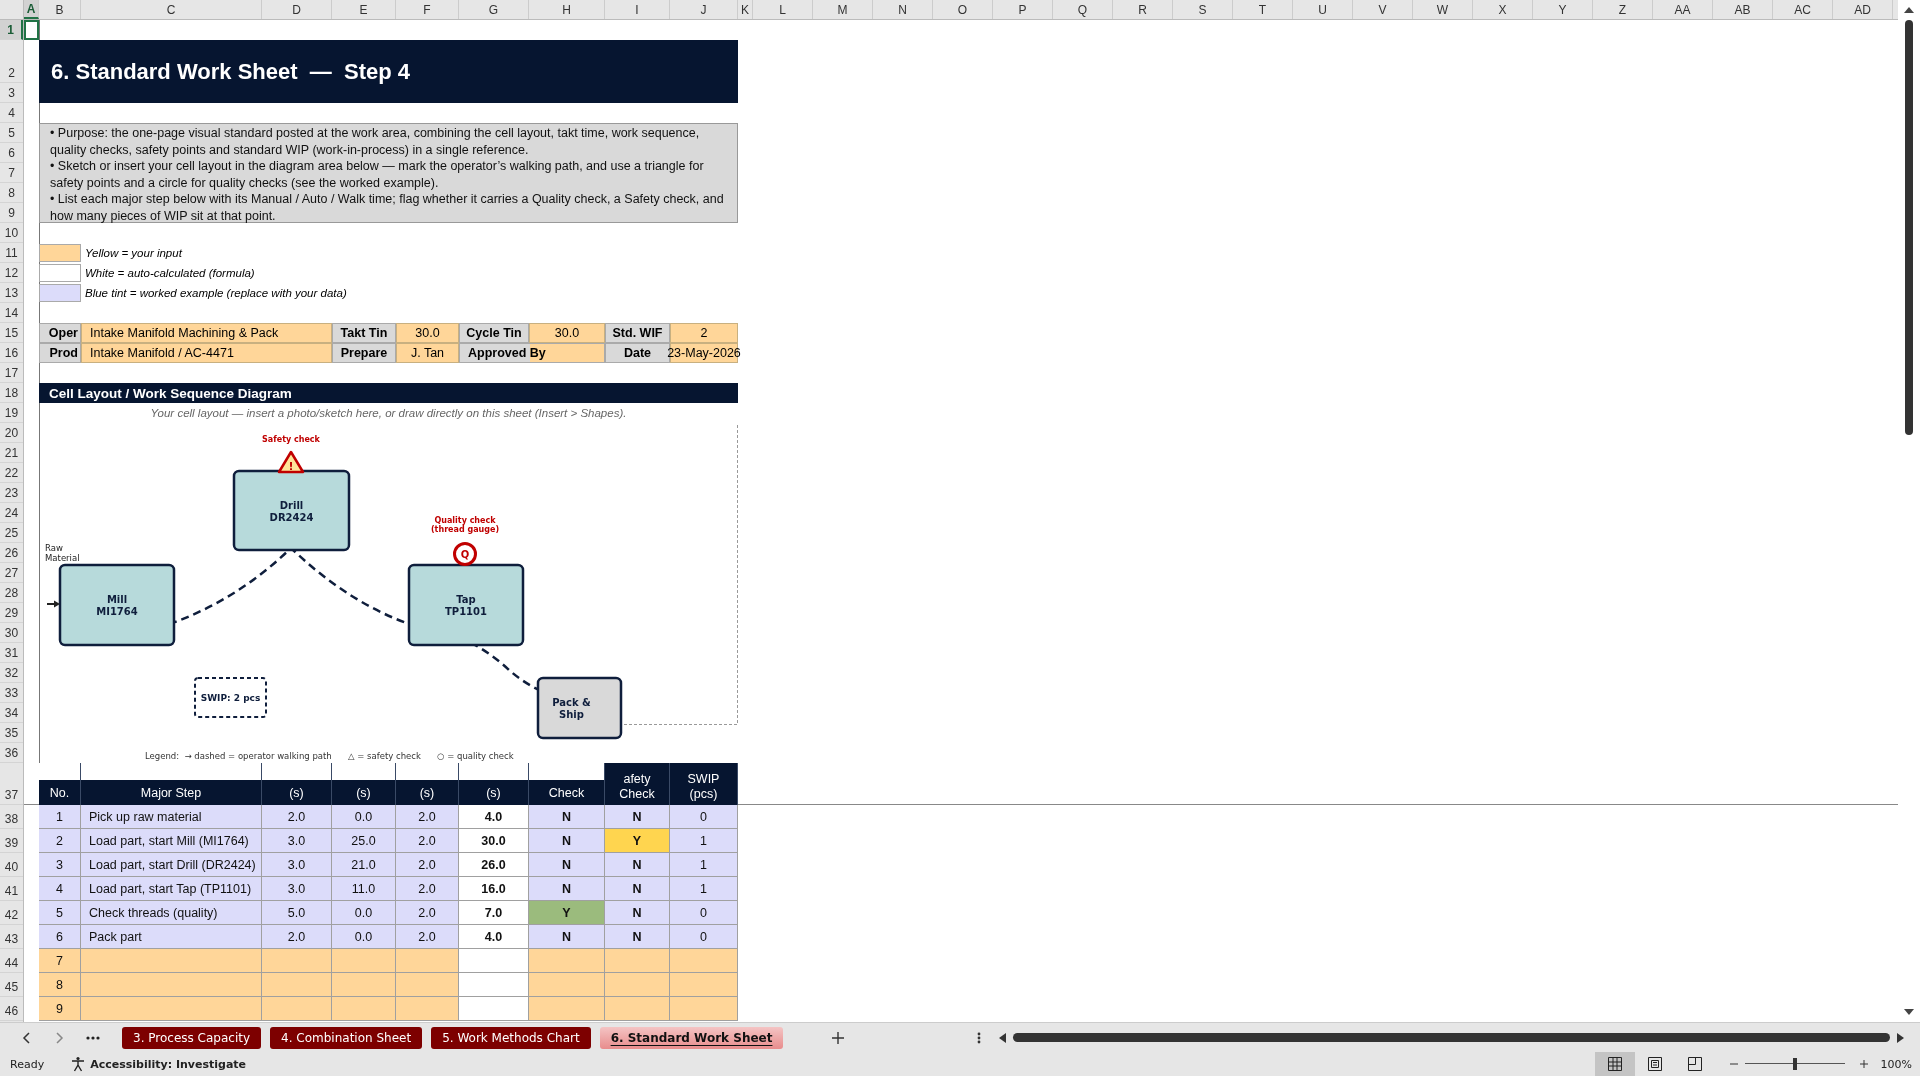 The width and height of the screenshot is (1920, 1076). What do you see at coordinates (11, 453) in the screenshot?
I see `row-header: 21` at bounding box center [11, 453].